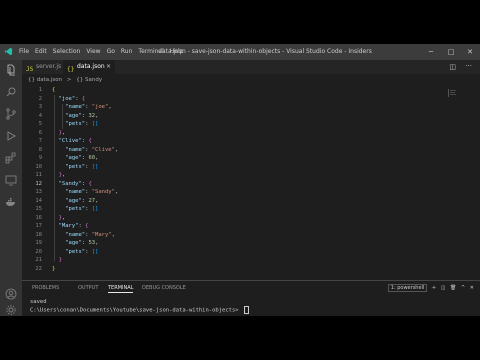  I want to click on line-number: 8, so click(40, 149).